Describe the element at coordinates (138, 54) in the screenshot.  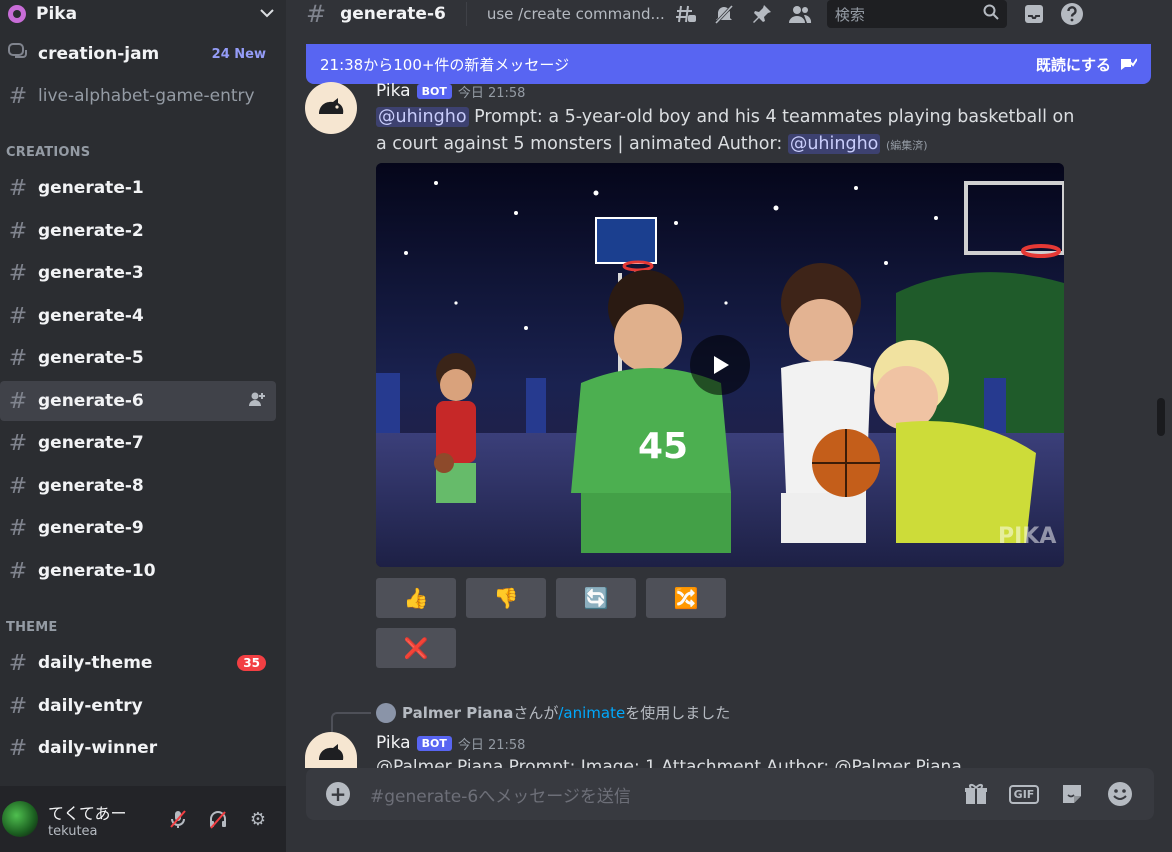
I see `sidebar-item-creation-jam: creation-jam 24 New` at that location.